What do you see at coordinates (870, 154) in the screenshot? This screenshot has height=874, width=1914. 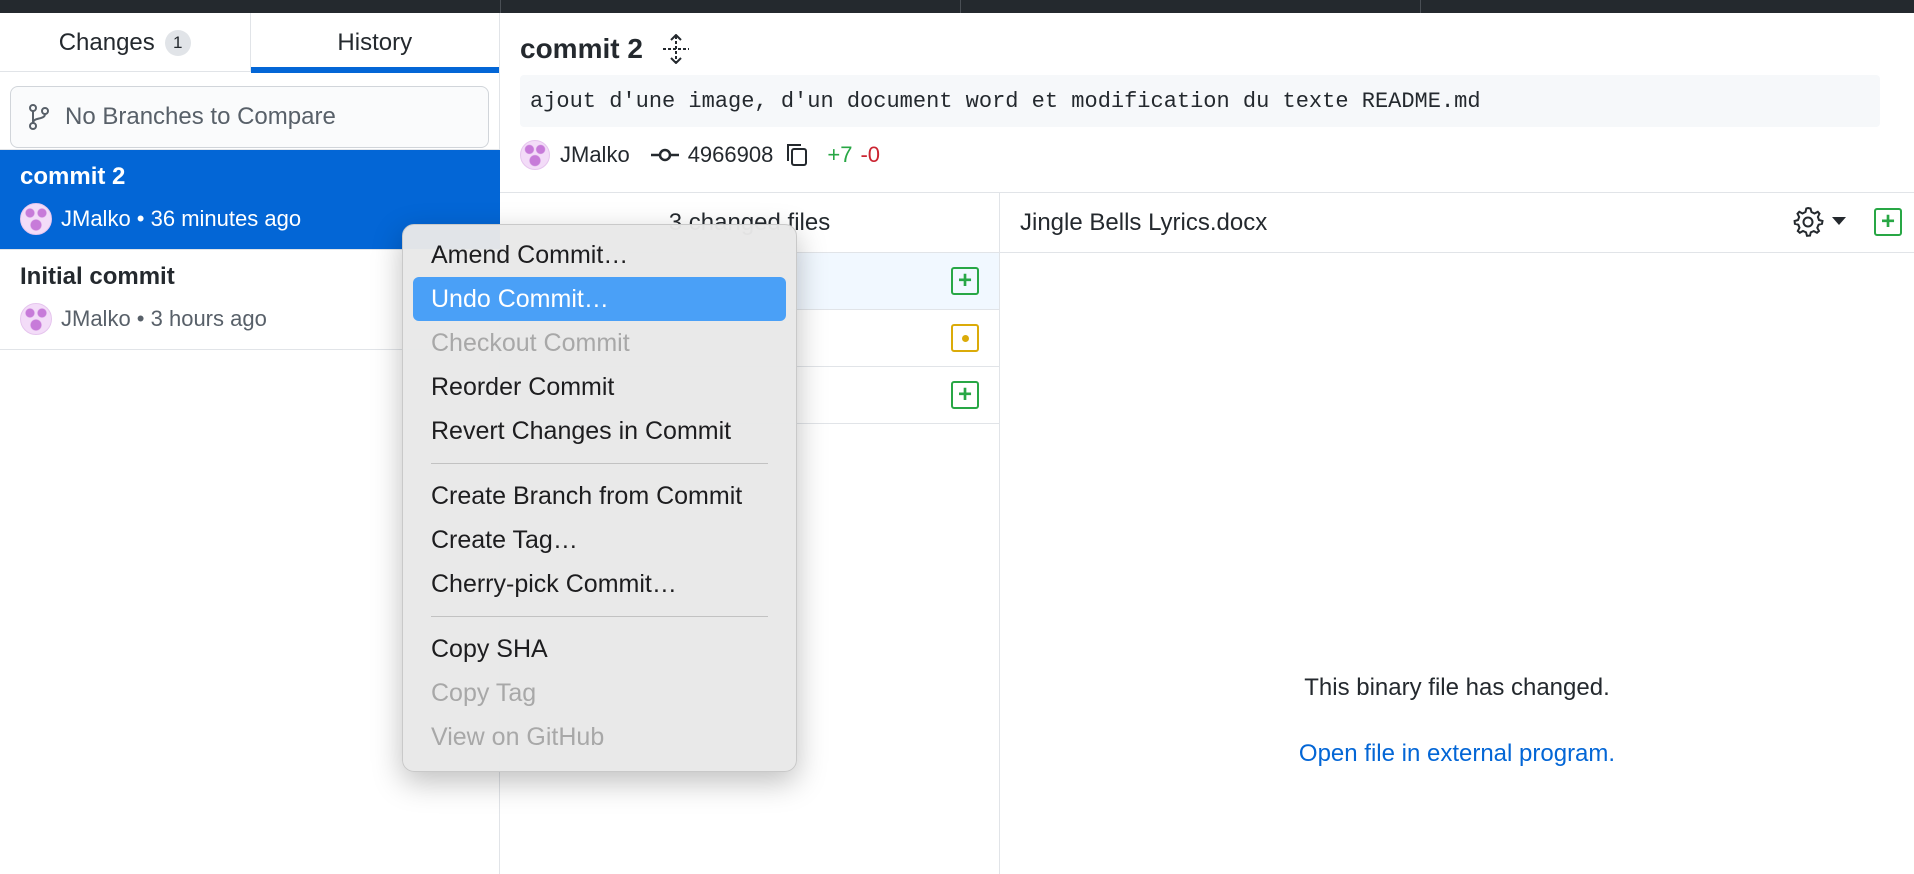 I see `deletions-count: -0` at bounding box center [870, 154].